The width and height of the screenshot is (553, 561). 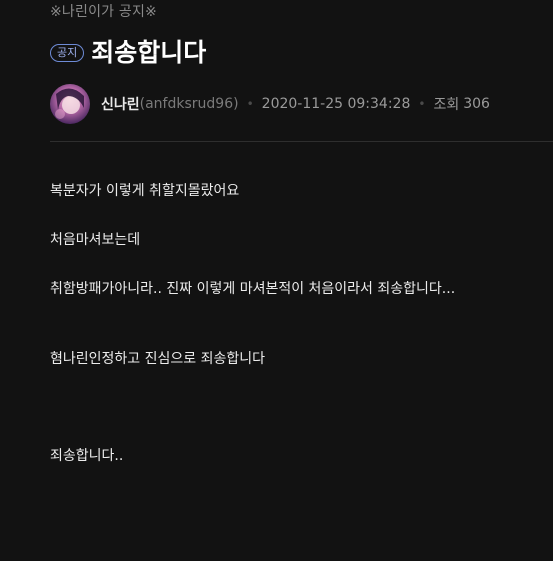 I want to click on body-paragraph: 죄송합니다.., so click(x=87, y=456).